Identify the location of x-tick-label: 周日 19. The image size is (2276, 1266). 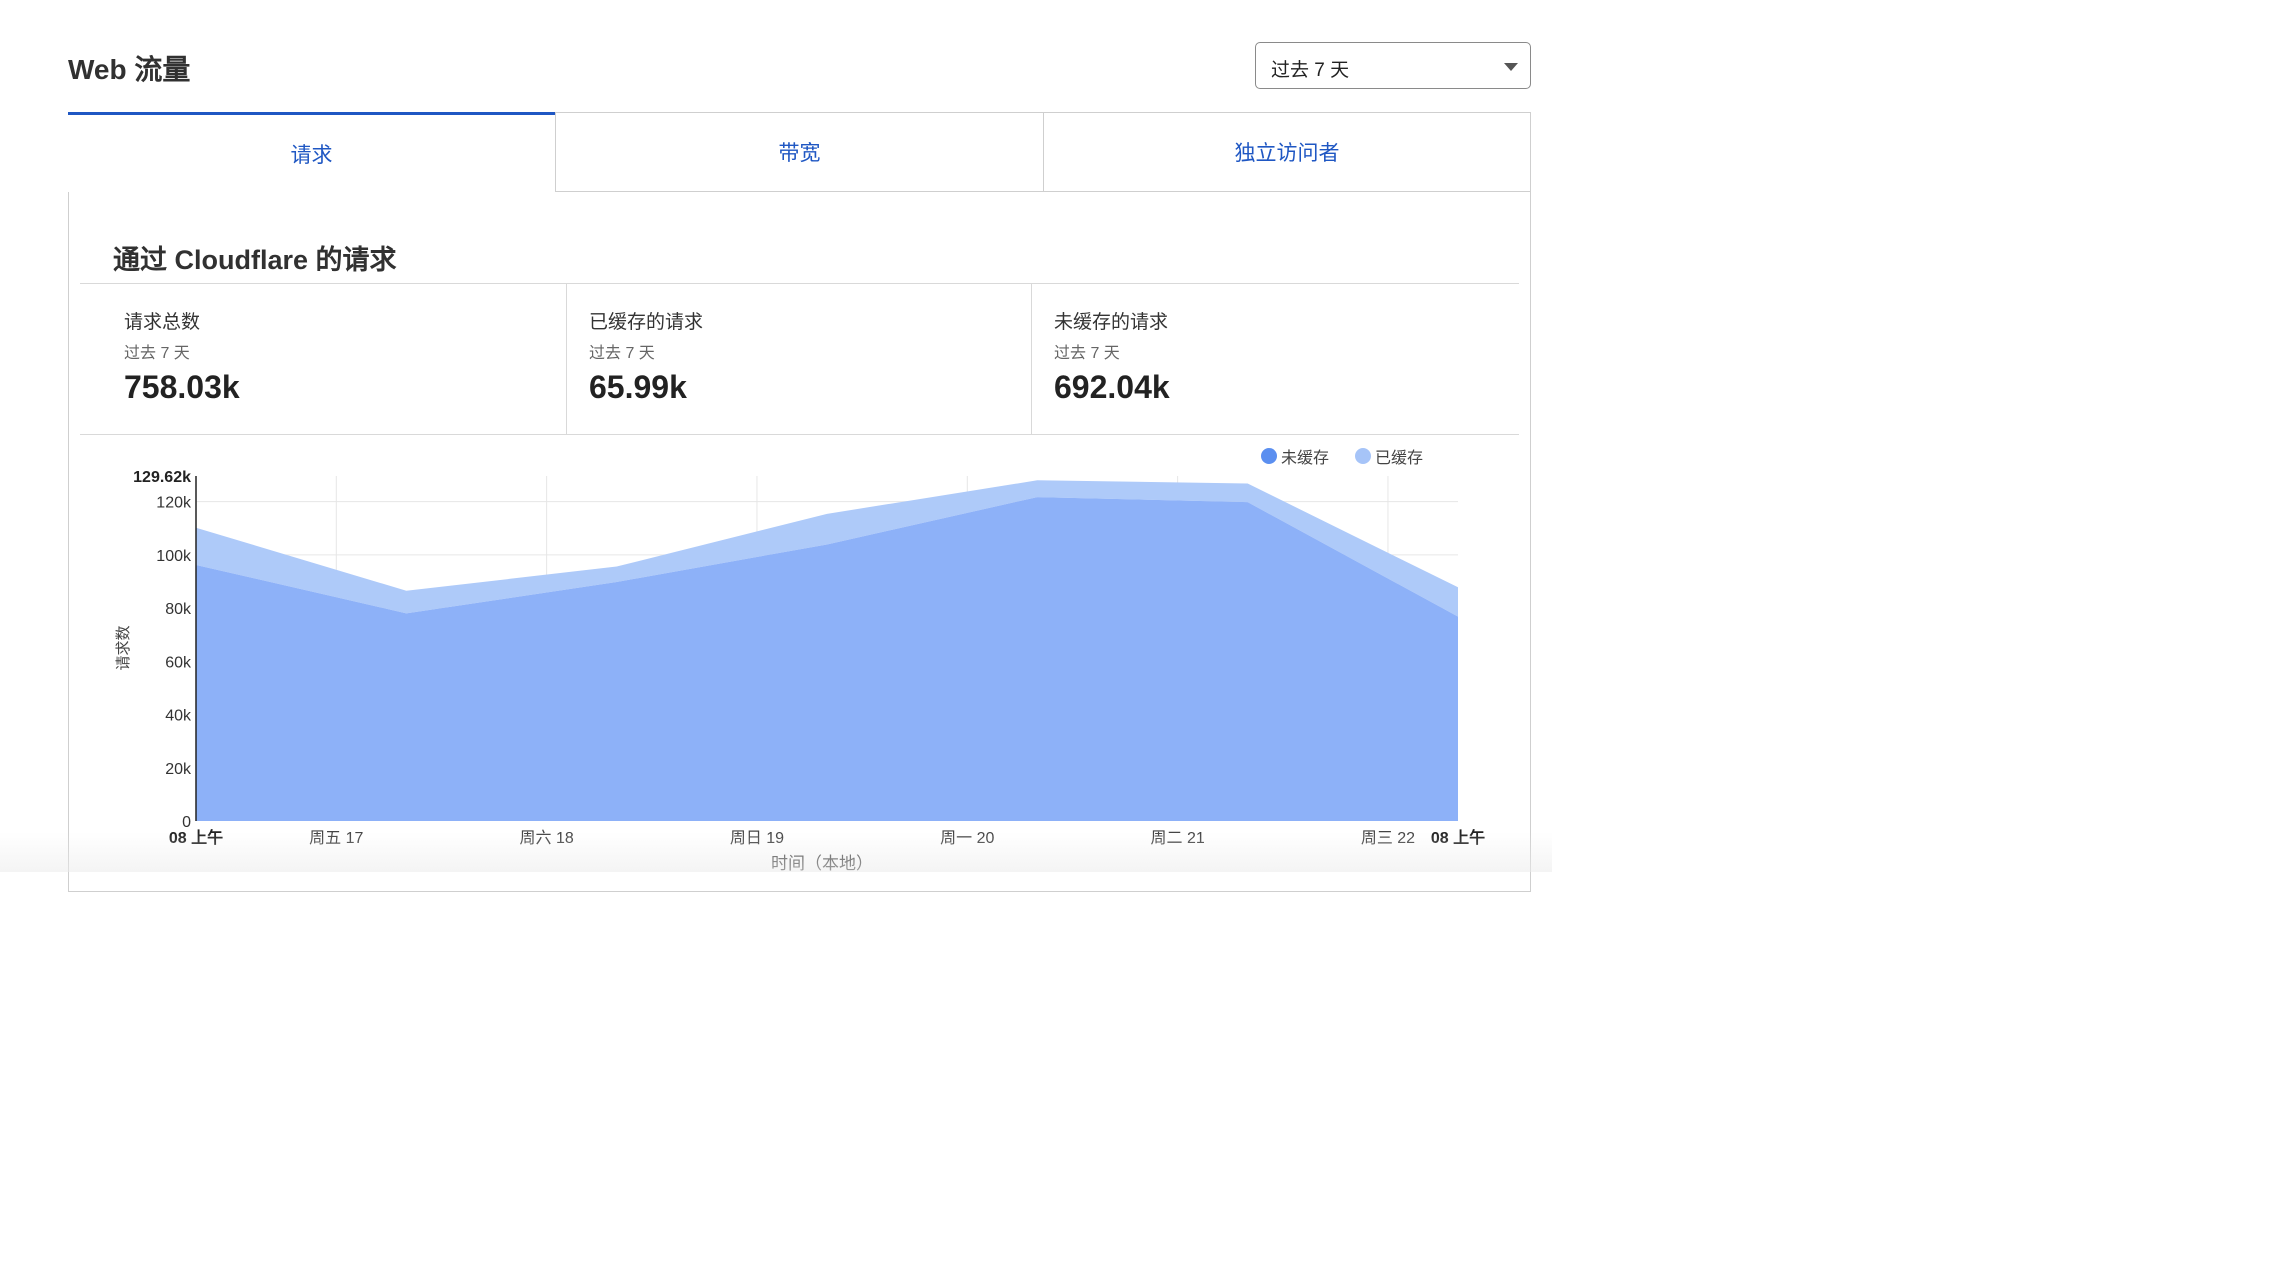
(757, 838).